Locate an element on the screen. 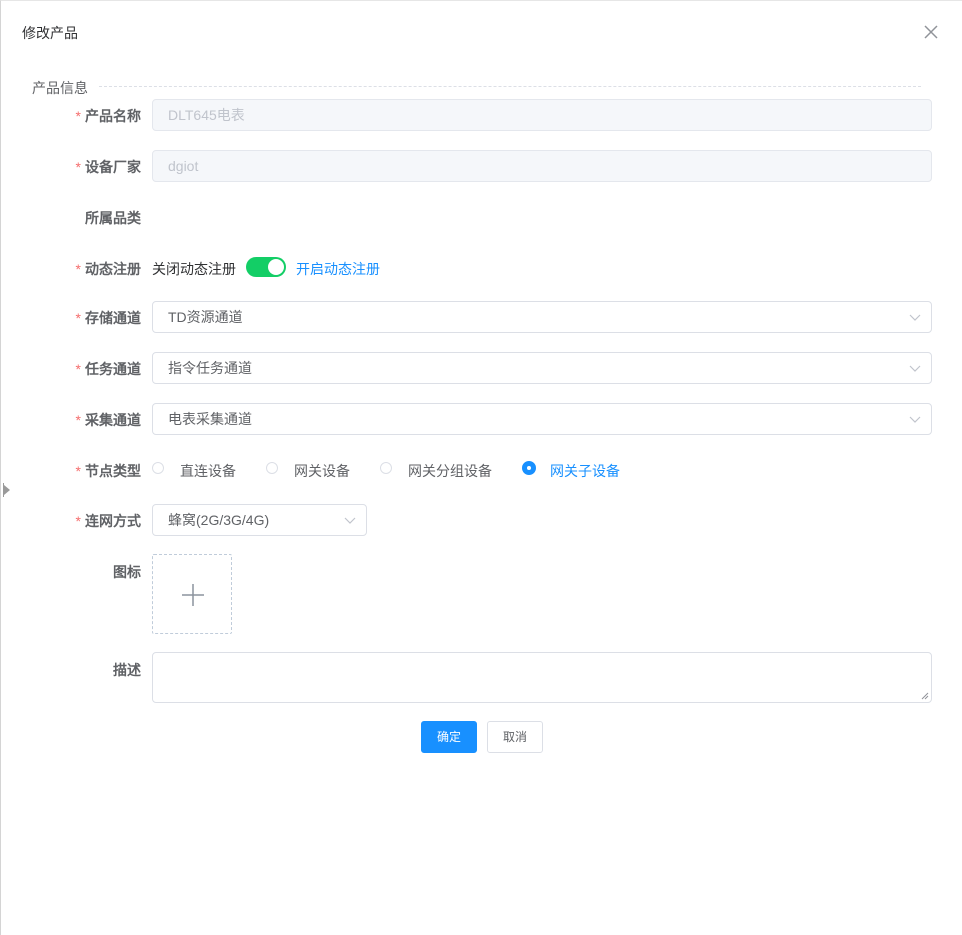 The height and width of the screenshot is (935, 962). vendor-value: dgiot is located at coordinates (183, 166).